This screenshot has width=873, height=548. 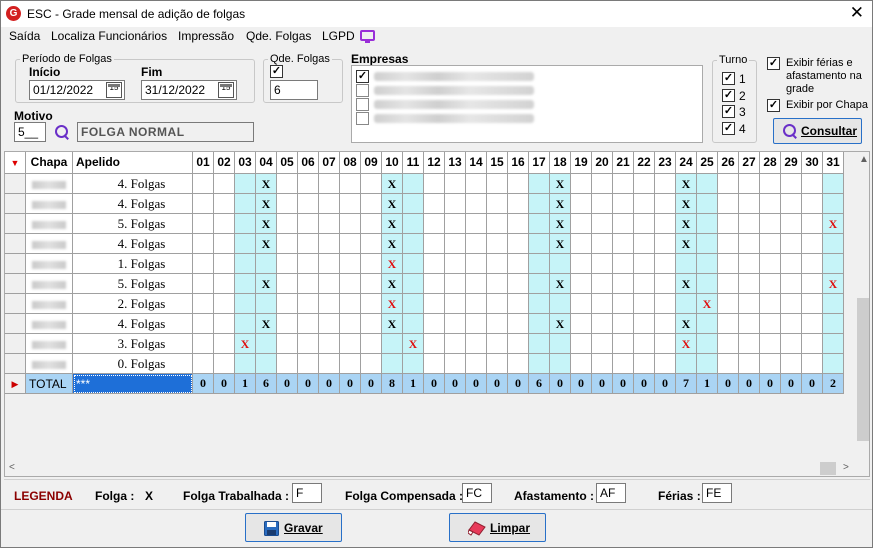 What do you see at coordinates (526, 77) in the screenshot?
I see `empresa-row: ✓` at bounding box center [526, 77].